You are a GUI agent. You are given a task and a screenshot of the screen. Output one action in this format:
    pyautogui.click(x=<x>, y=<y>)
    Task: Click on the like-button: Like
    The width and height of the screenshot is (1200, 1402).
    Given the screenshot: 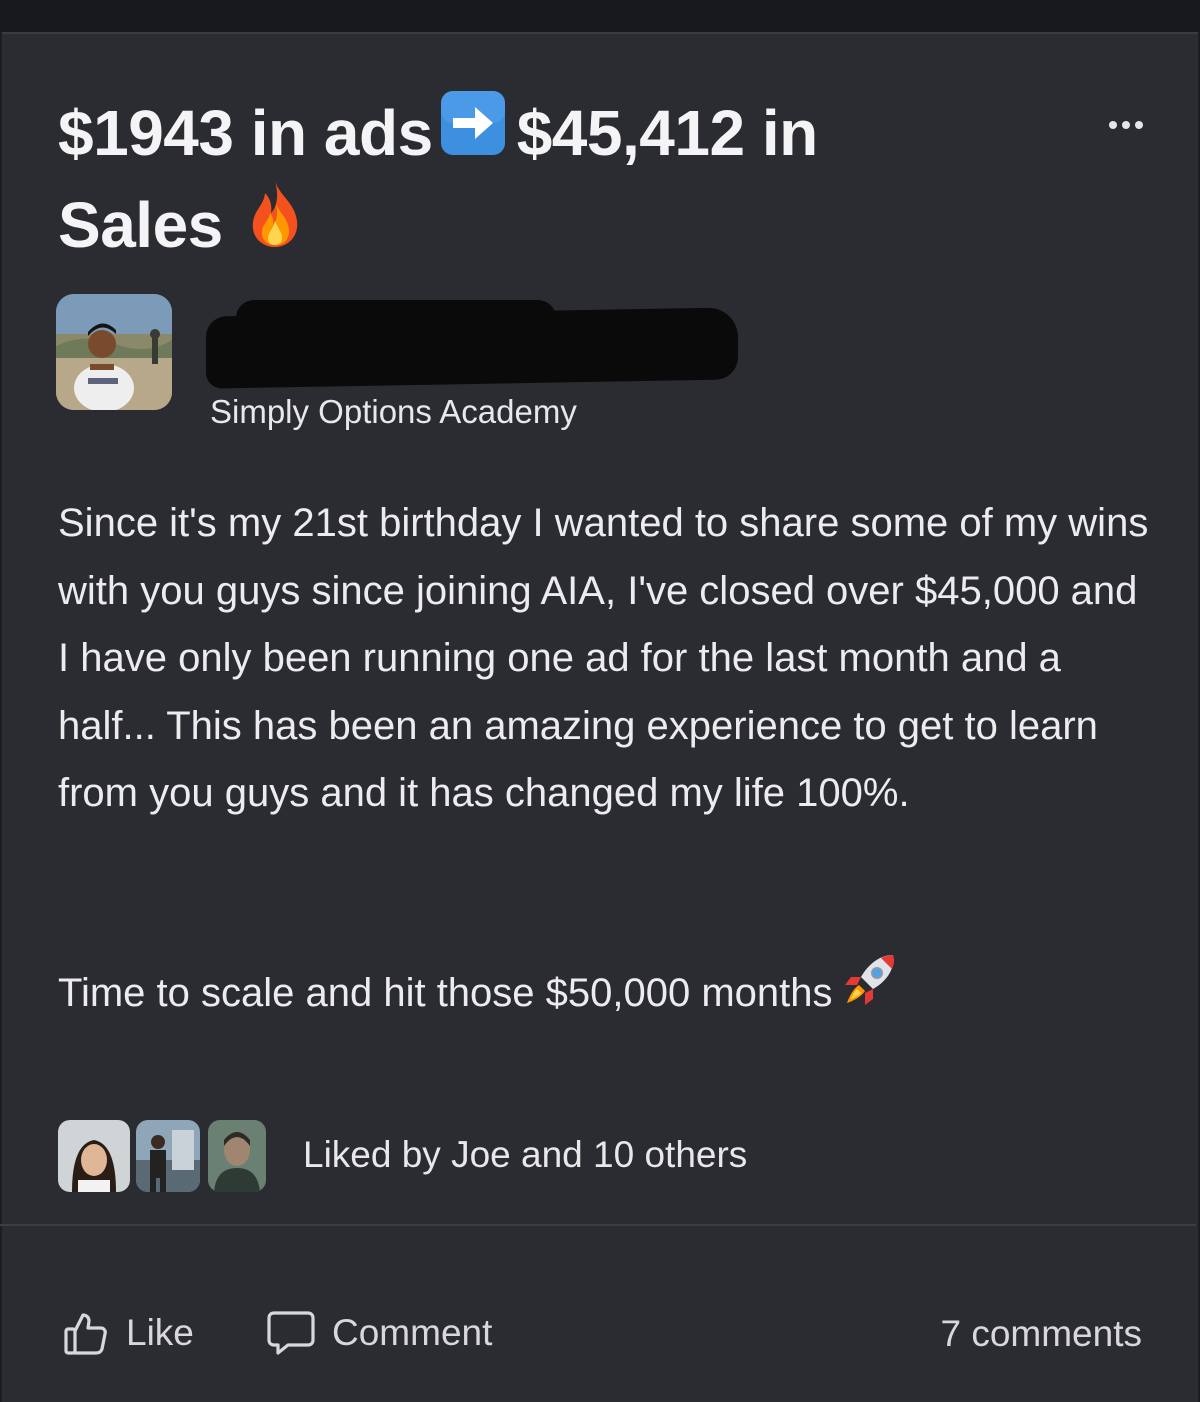 What is the action you would take?
    pyautogui.click(x=128, y=1333)
    